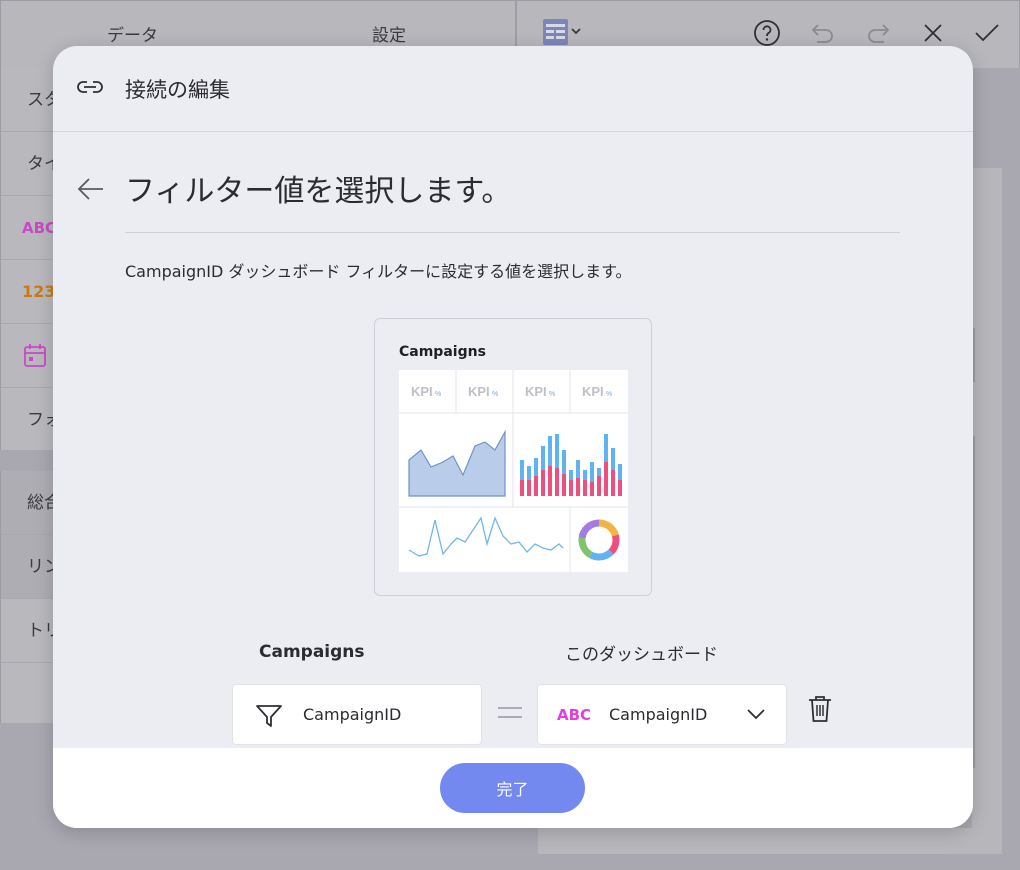 This screenshot has width=1020, height=870. Describe the element at coordinates (35, 355) in the screenshot. I see `calendar-icon` at that location.